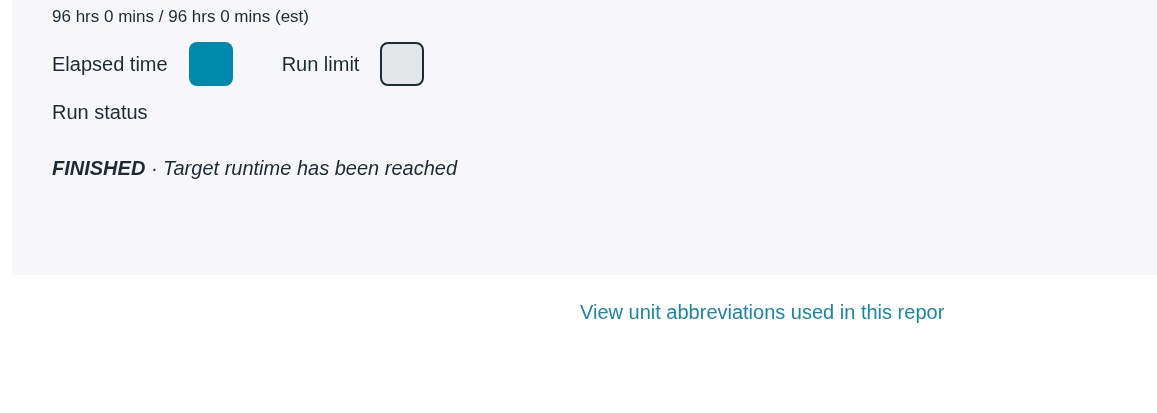 The image size is (1157, 413). I want to click on runtime-text: 96 hrs 0 mins / 96 hrs 0 mins (est), so click(180, 17).